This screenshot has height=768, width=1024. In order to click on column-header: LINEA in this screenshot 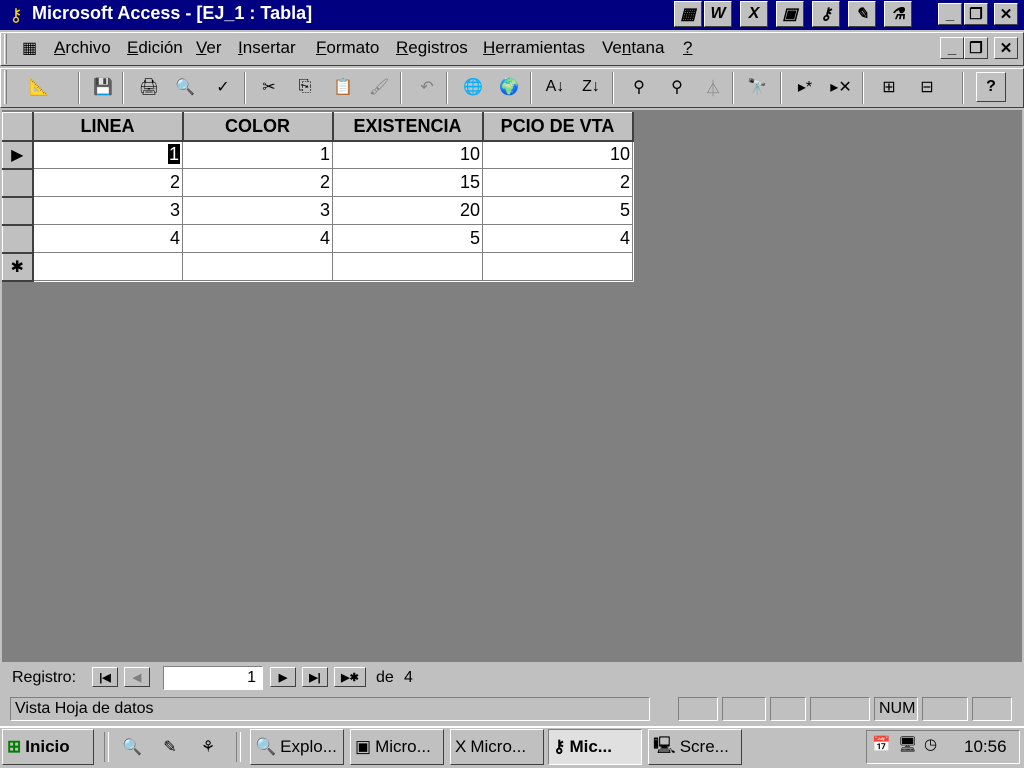, I will do `click(108, 127)`.